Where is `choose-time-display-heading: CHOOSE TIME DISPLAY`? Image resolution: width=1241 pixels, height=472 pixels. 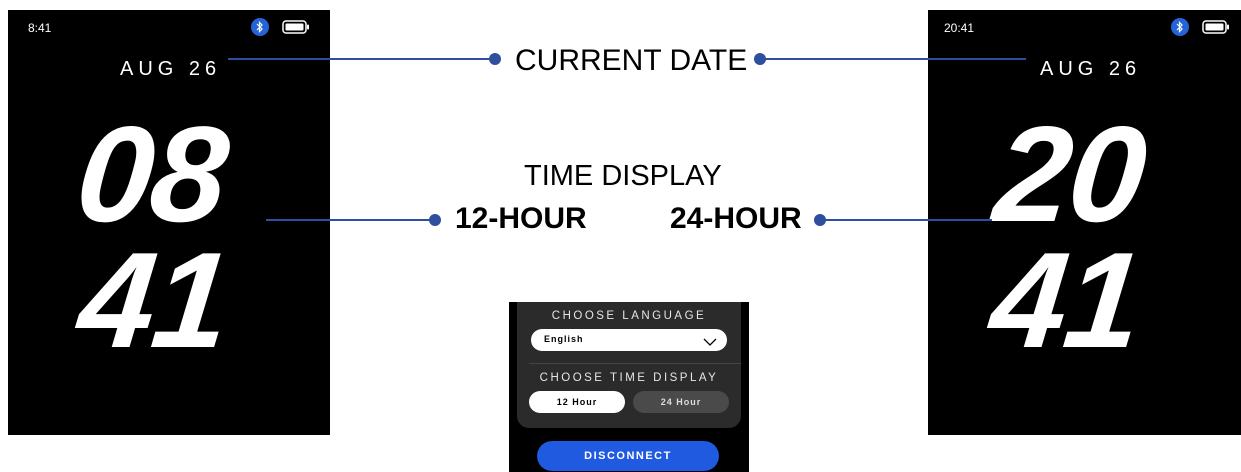
choose-time-display-heading: CHOOSE TIME DISPLAY is located at coordinates (629, 378).